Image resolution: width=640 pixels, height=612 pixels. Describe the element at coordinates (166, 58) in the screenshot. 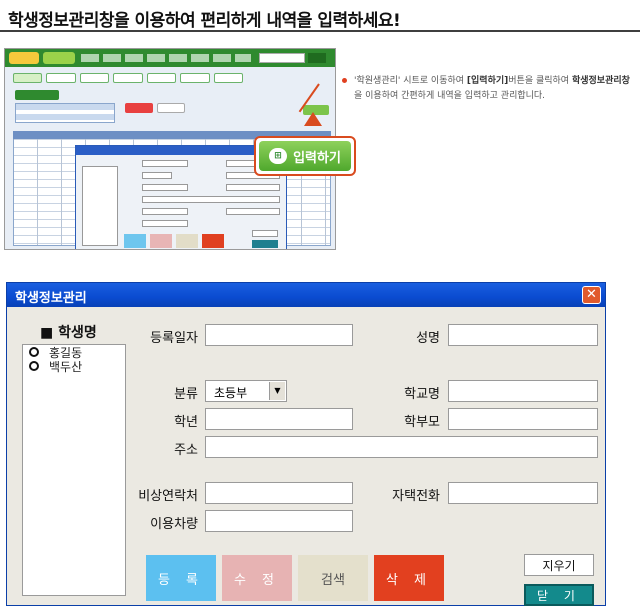

I see `preview-menu` at that location.